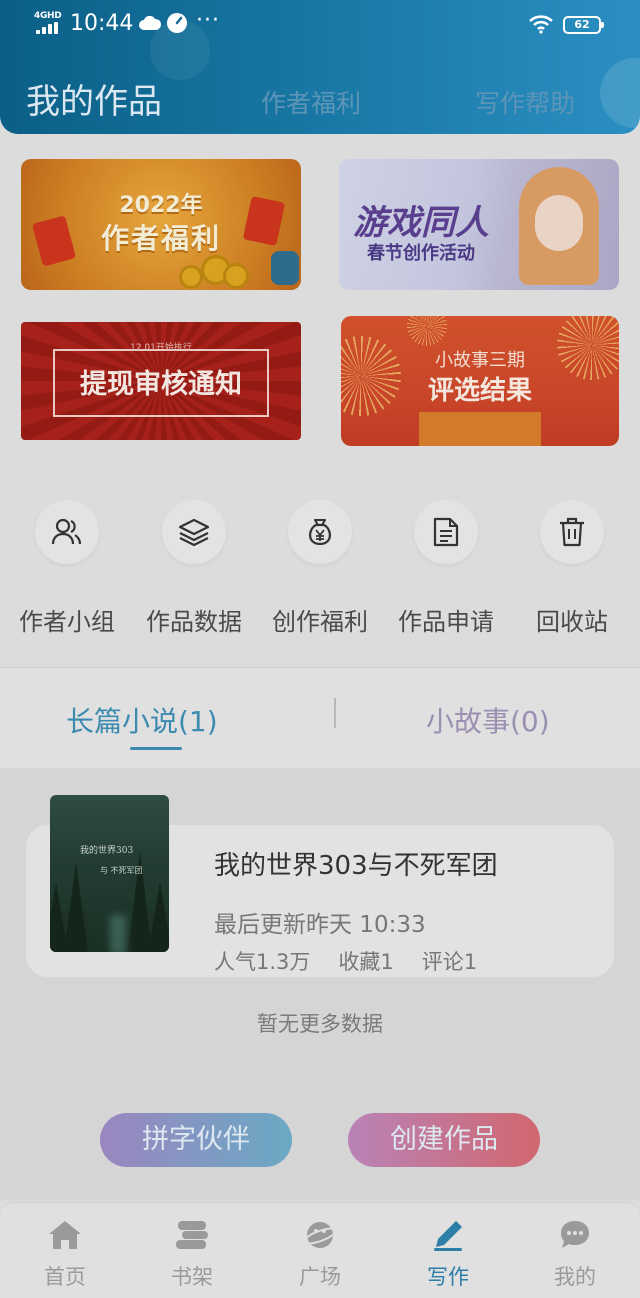 The width and height of the screenshot is (640, 1298). Describe the element at coordinates (575, 1277) in the screenshot. I see `nav-label: 我的` at that location.